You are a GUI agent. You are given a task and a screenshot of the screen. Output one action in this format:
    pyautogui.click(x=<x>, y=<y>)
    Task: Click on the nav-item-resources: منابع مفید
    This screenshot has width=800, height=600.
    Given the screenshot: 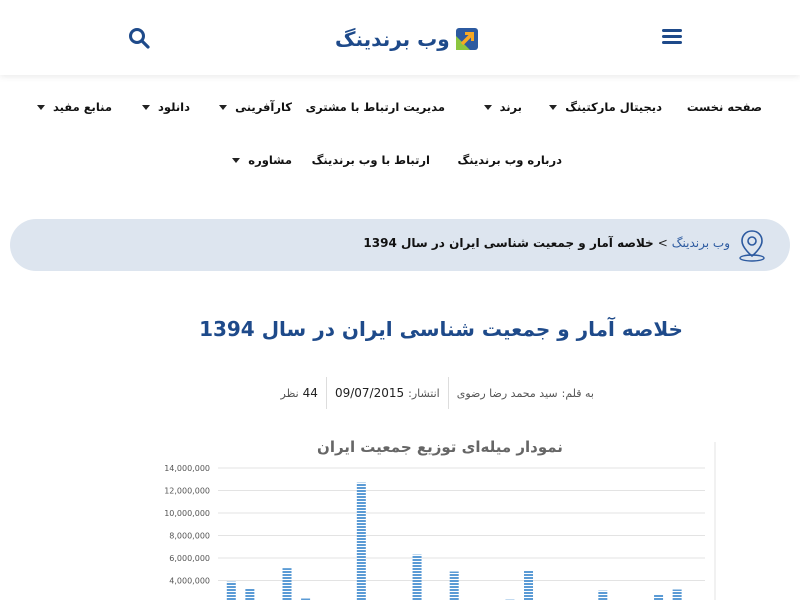 What is the action you would take?
    pyautogui.click(x=74, y=107)
    